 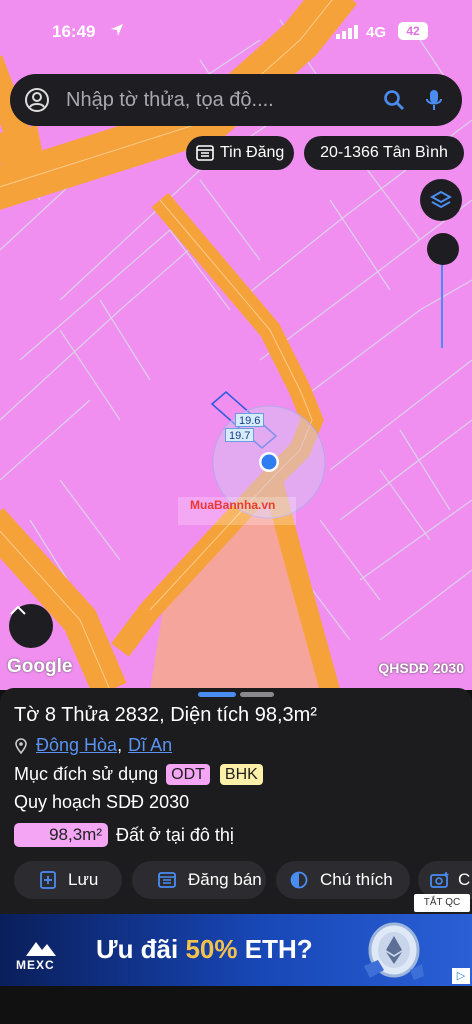 I want to click on action-bar: Lưu Đăng bán Chú thích C, so click(x=243, y=881).